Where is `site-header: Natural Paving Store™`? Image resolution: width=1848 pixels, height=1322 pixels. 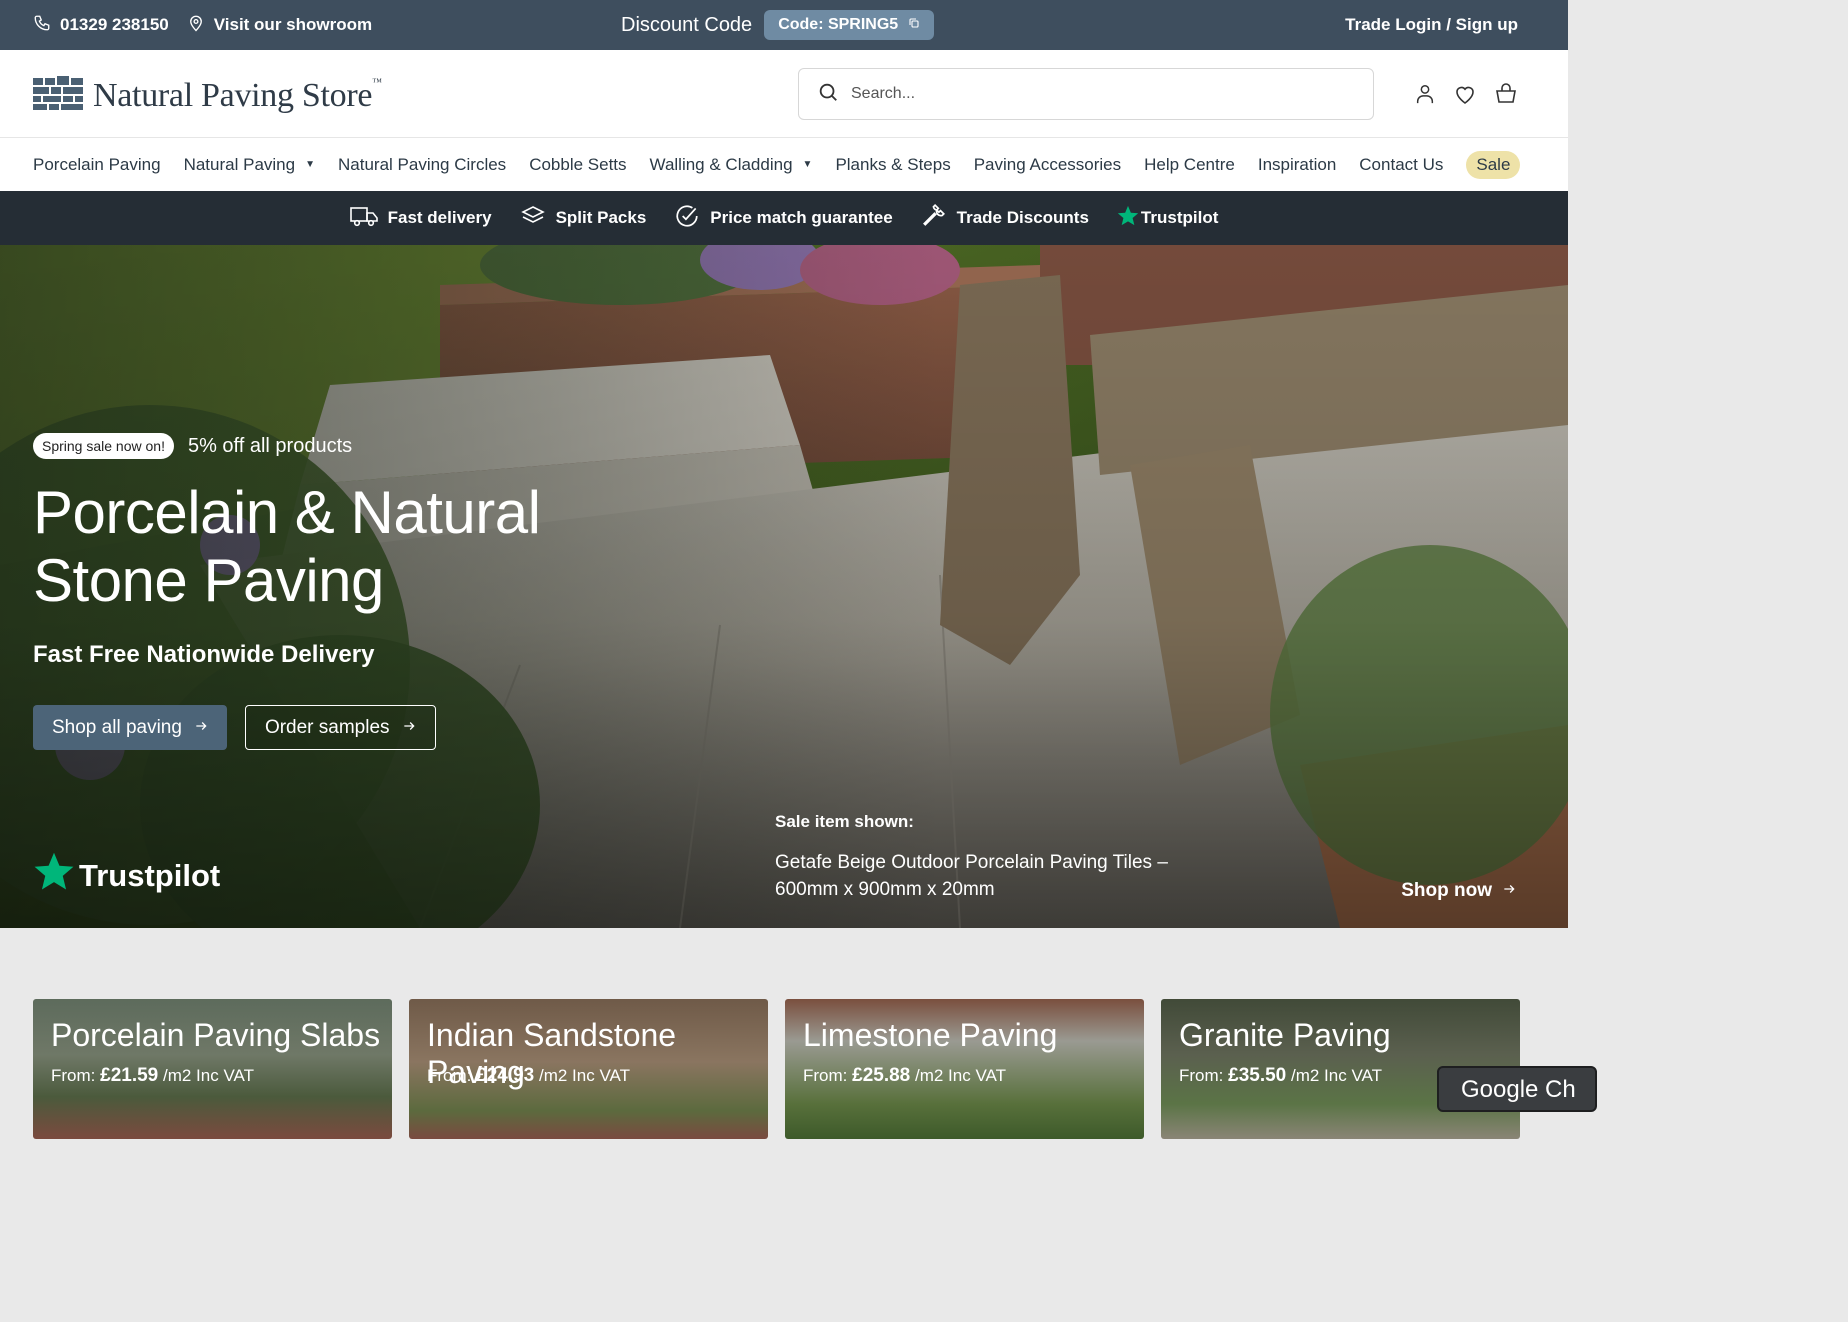 site-header: Natural Paving Store™ is located at coordinates (784, 94).